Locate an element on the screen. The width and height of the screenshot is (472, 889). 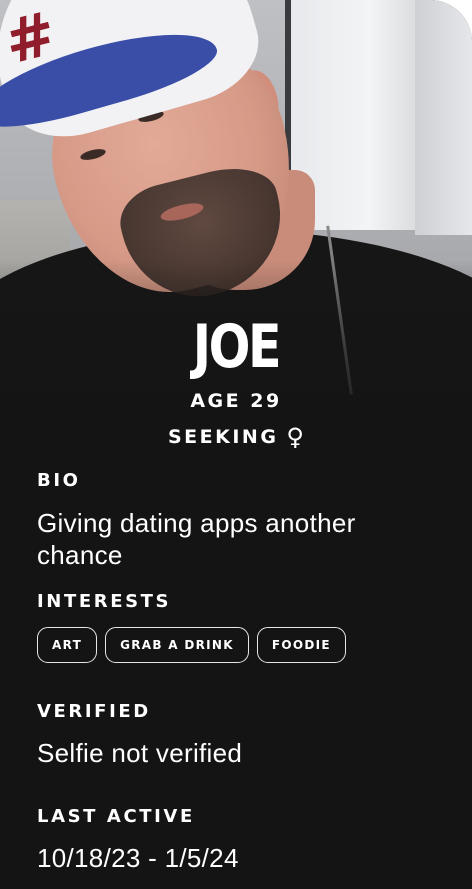
interests-list: ART GRAB A DRINK FOODIE is located at coordinates (191, 645).